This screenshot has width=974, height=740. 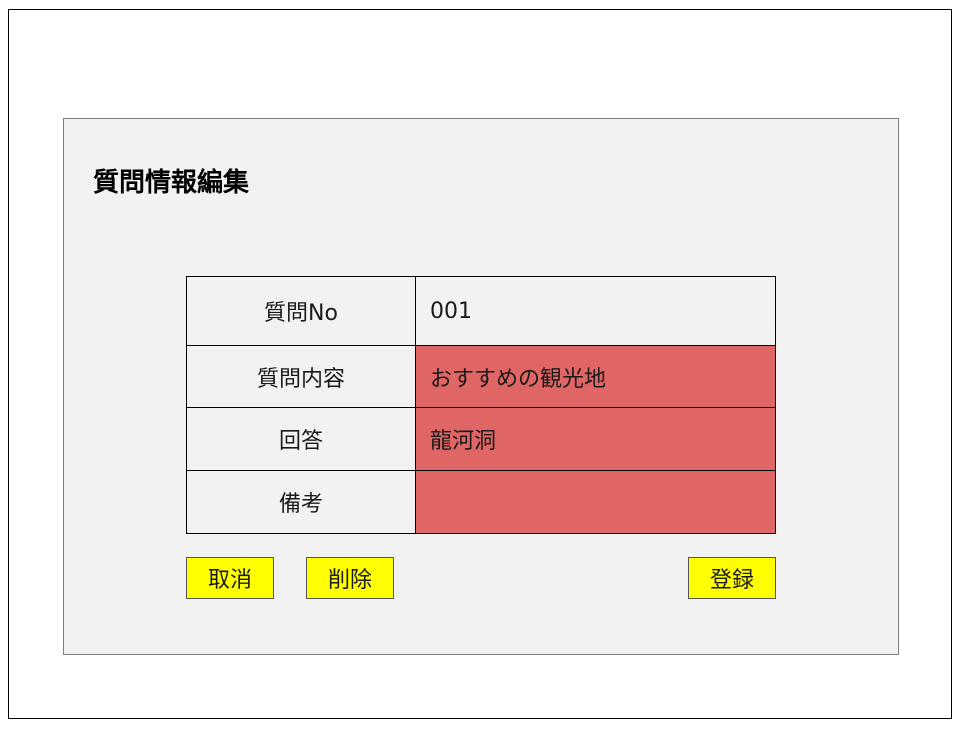 I want to click on answer-field: 龍河洞, so click(x=595, y=439).